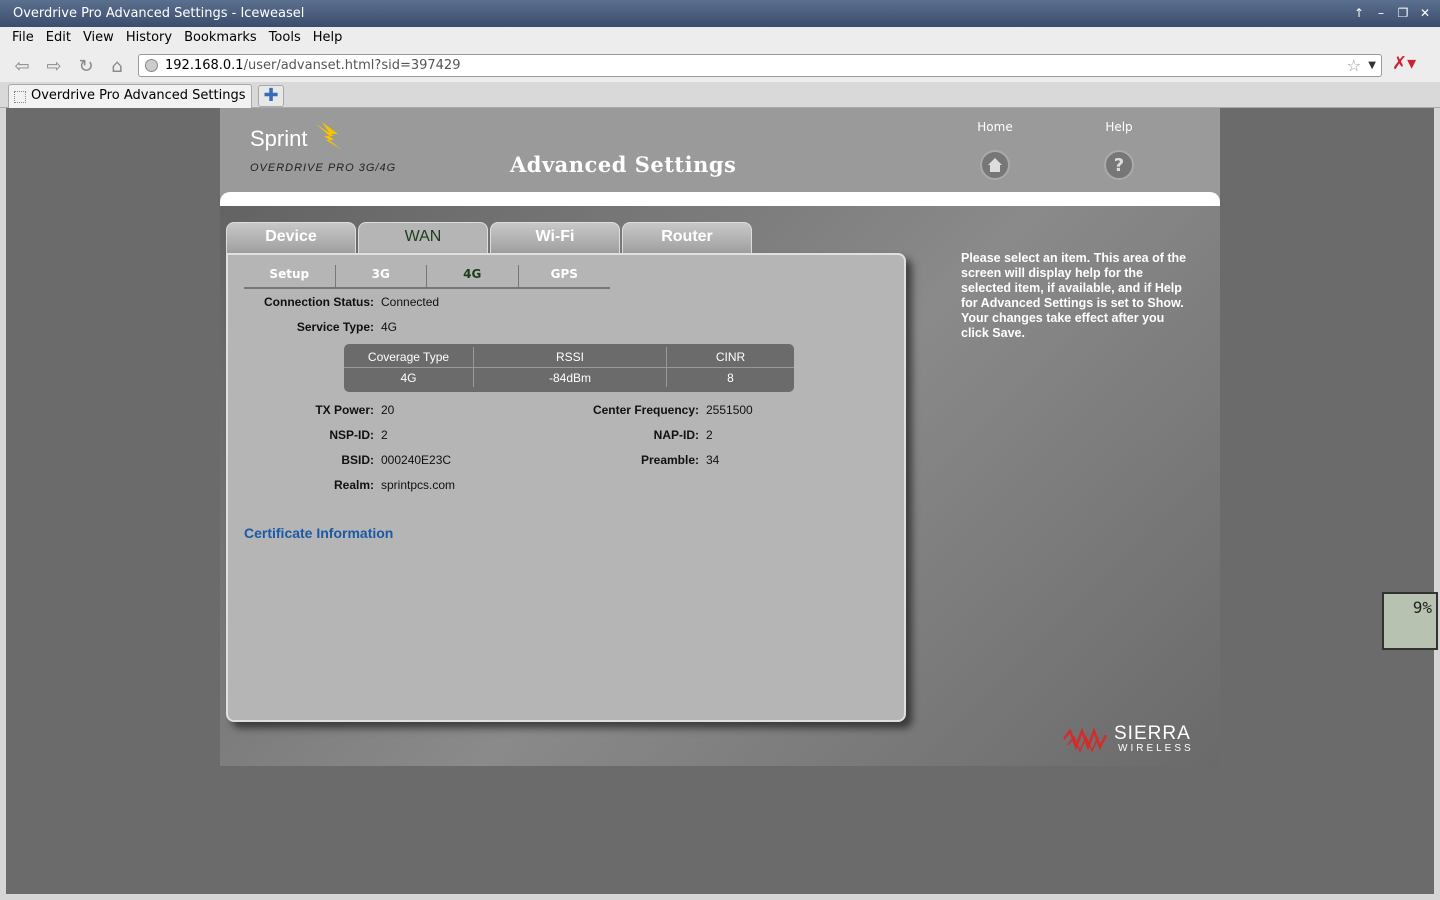 The height and width of the screenshot is (900, 1440). I want to click on favicon-icon, so click(20, 97).